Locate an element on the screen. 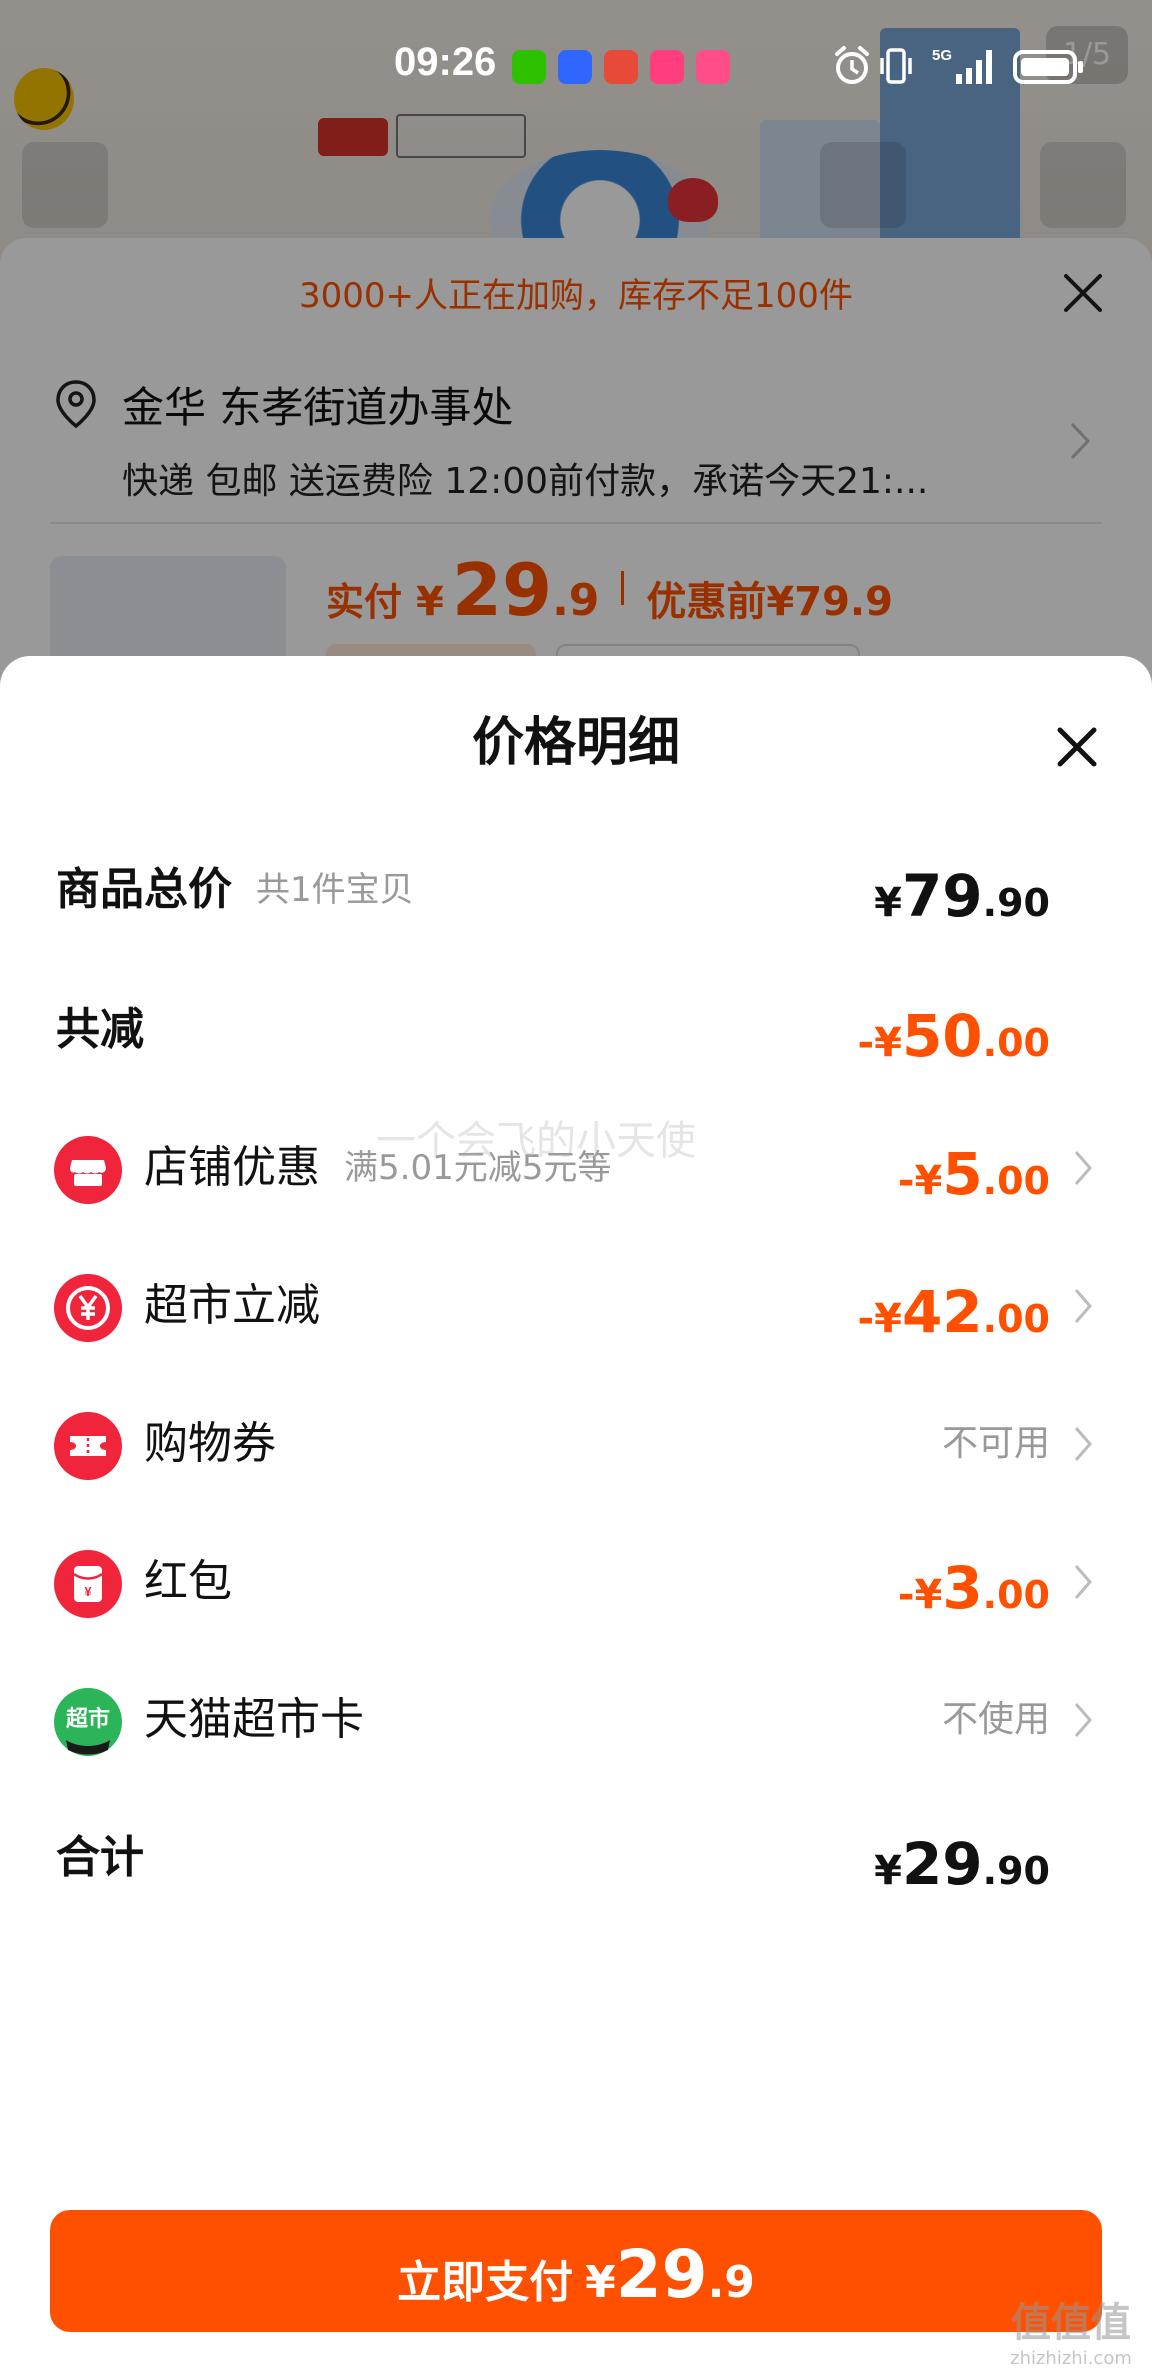 The image size is (1152, 2376). amount: -¥ 50 .00 is located at coordinates (954, 1030).